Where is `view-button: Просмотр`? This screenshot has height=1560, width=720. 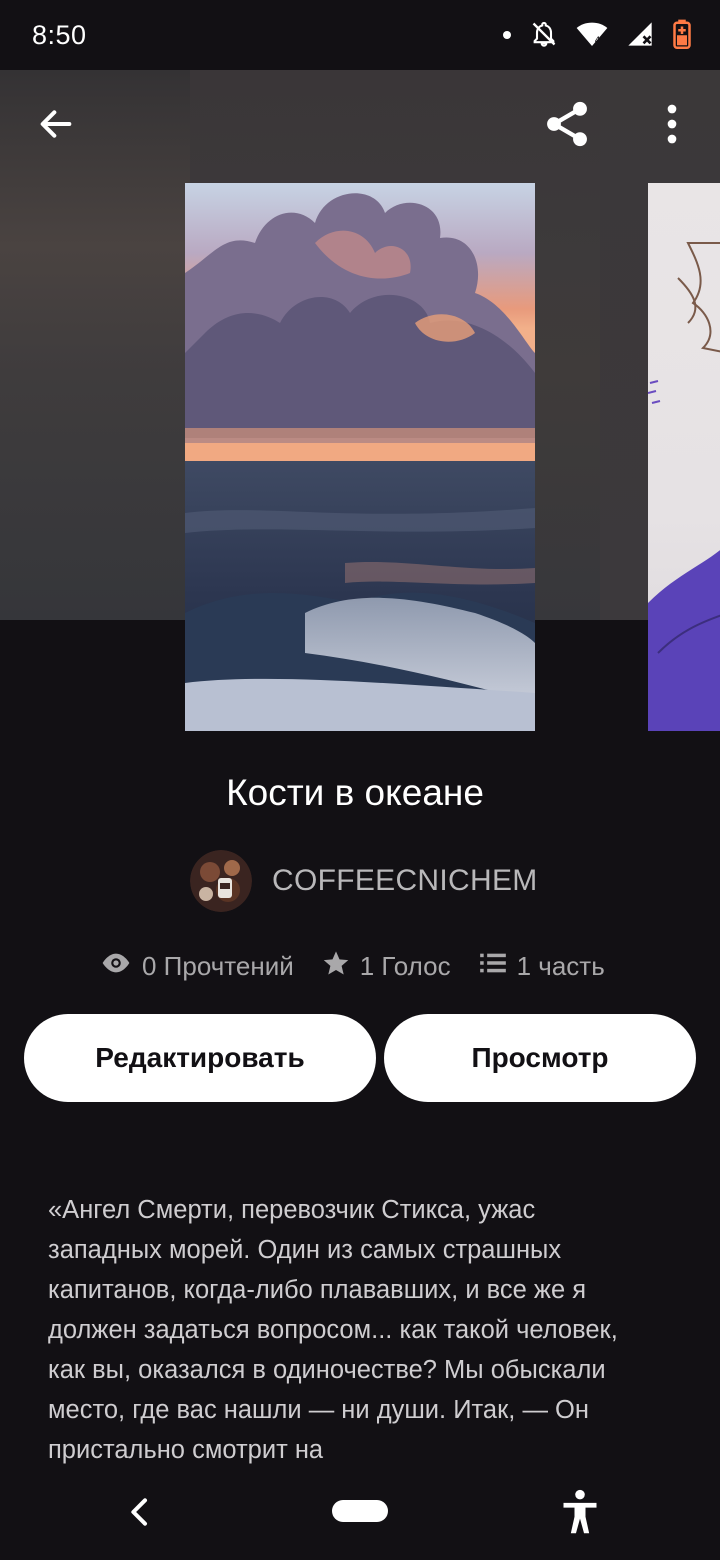 view-button: Просмотр is located at coordinates (540, 1058).